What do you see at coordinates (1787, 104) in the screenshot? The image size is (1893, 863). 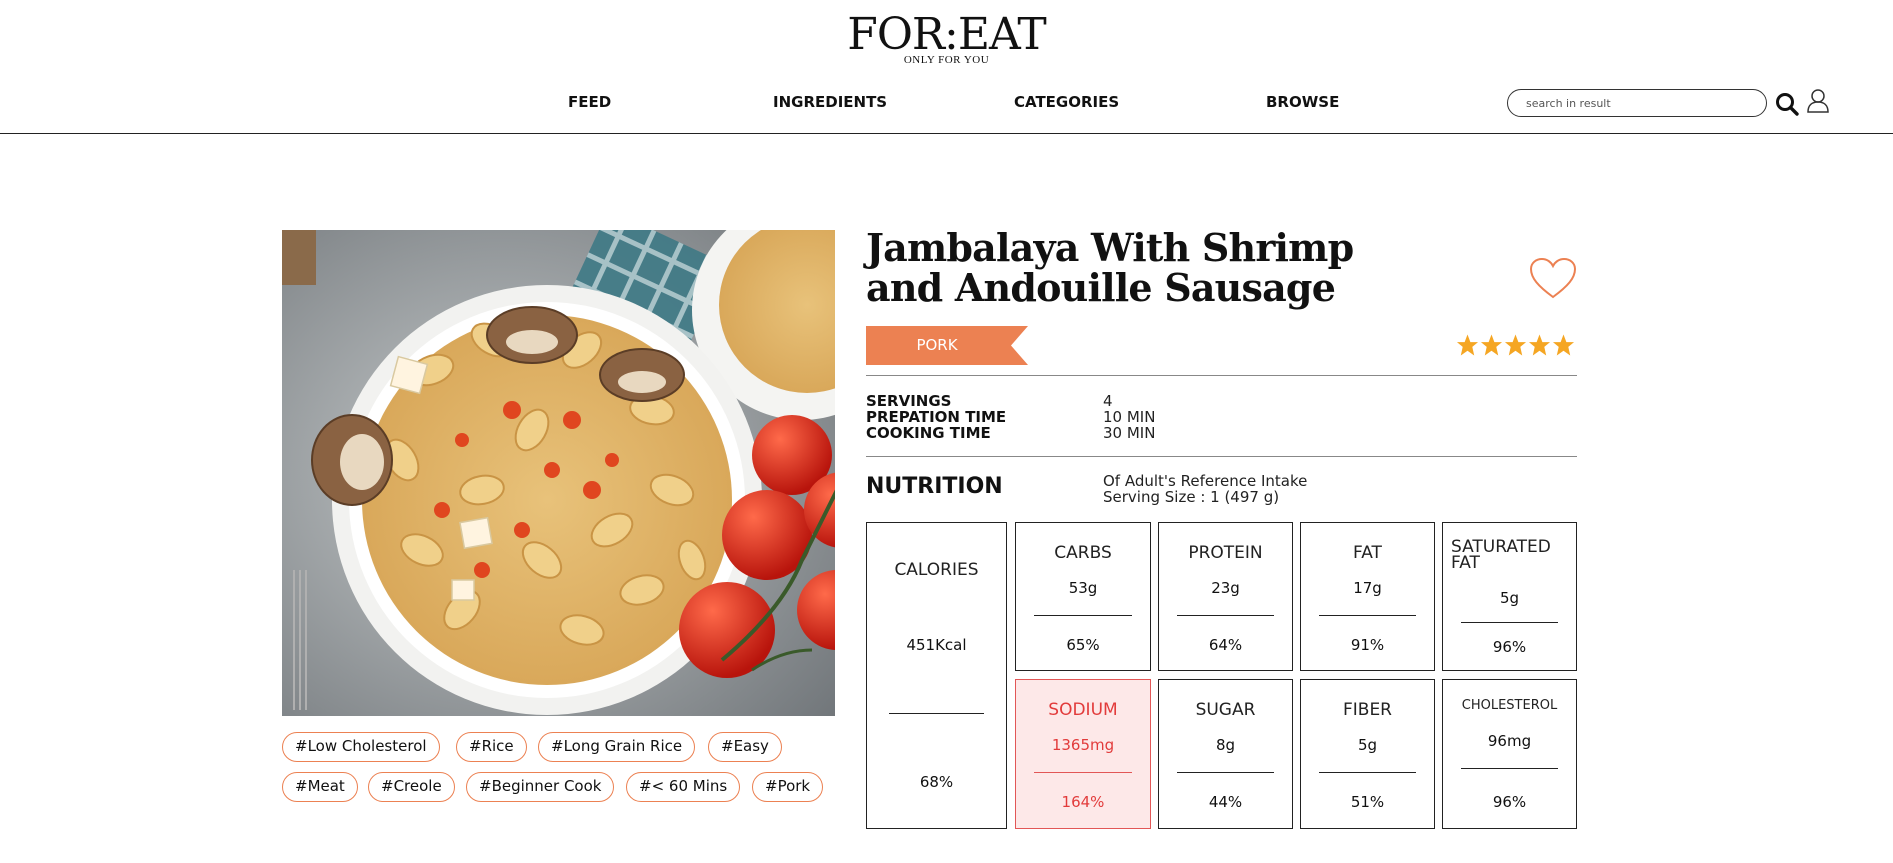 I see `search-icon` at bounding box center [1787, 104].